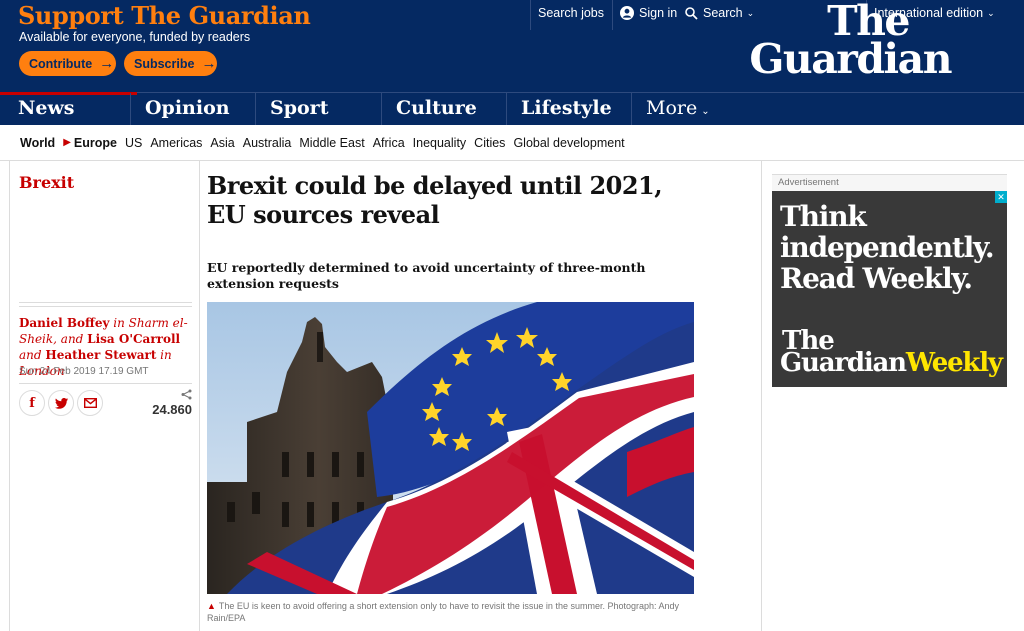  I want to click on twitter-icon, so click(61, 403).